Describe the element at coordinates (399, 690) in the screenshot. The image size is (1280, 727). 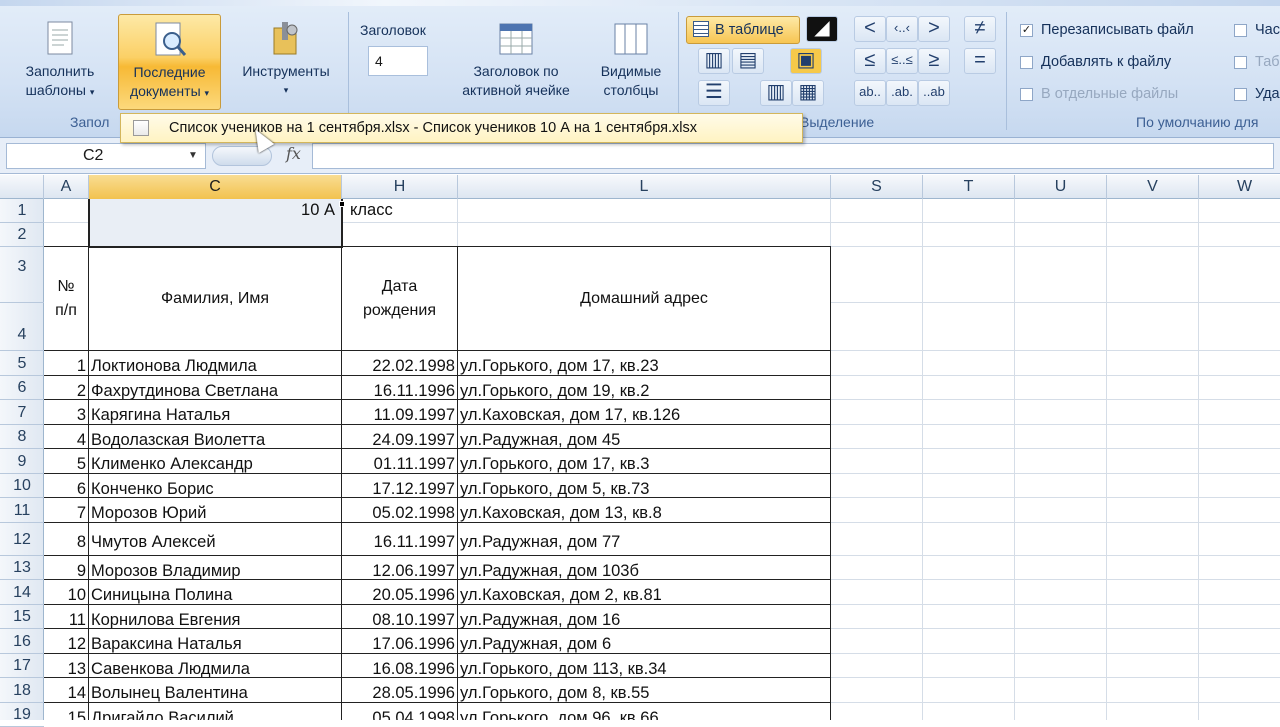
I see `student-dob-cell: 28.05.1996` at that location.